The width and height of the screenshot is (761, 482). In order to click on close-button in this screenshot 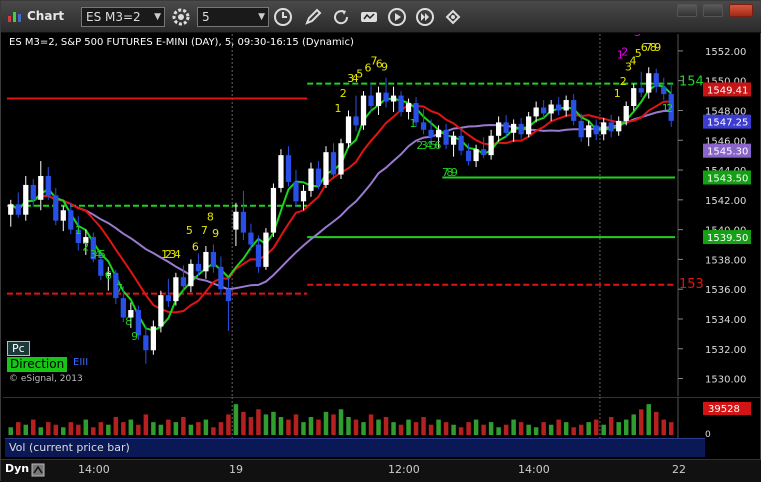, I will do `click(741, 10)`.